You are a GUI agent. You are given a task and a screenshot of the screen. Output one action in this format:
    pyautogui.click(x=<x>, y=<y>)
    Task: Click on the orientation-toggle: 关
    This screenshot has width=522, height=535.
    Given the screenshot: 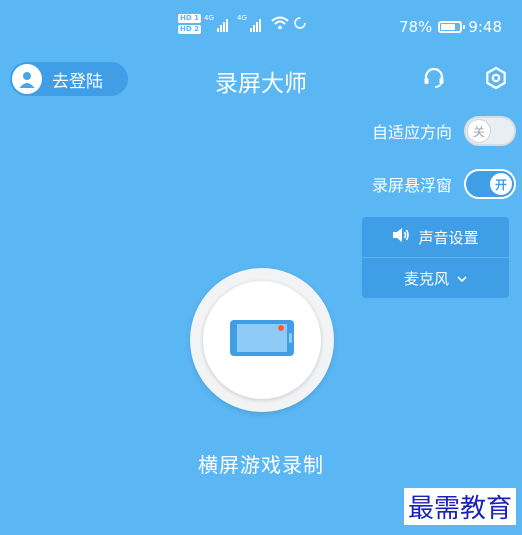 What is the action you would take?
    pyautogui.click(x=490, y=131)
    